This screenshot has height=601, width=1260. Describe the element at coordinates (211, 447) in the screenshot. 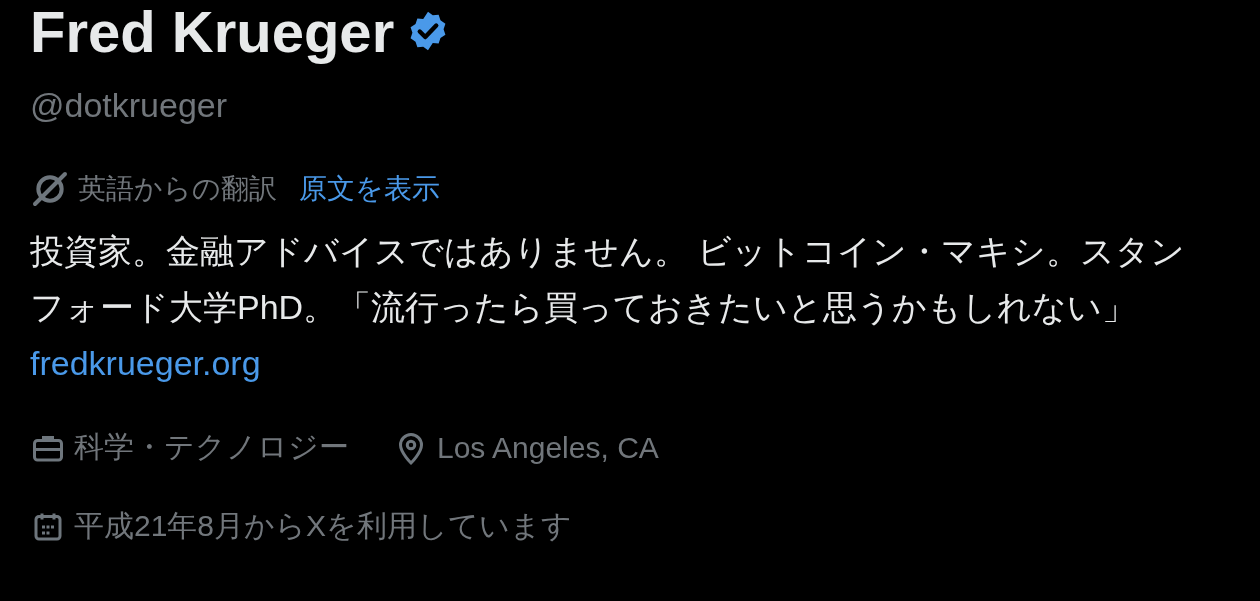

I see `profile-detail: 科学・テクノロジー` at that location.